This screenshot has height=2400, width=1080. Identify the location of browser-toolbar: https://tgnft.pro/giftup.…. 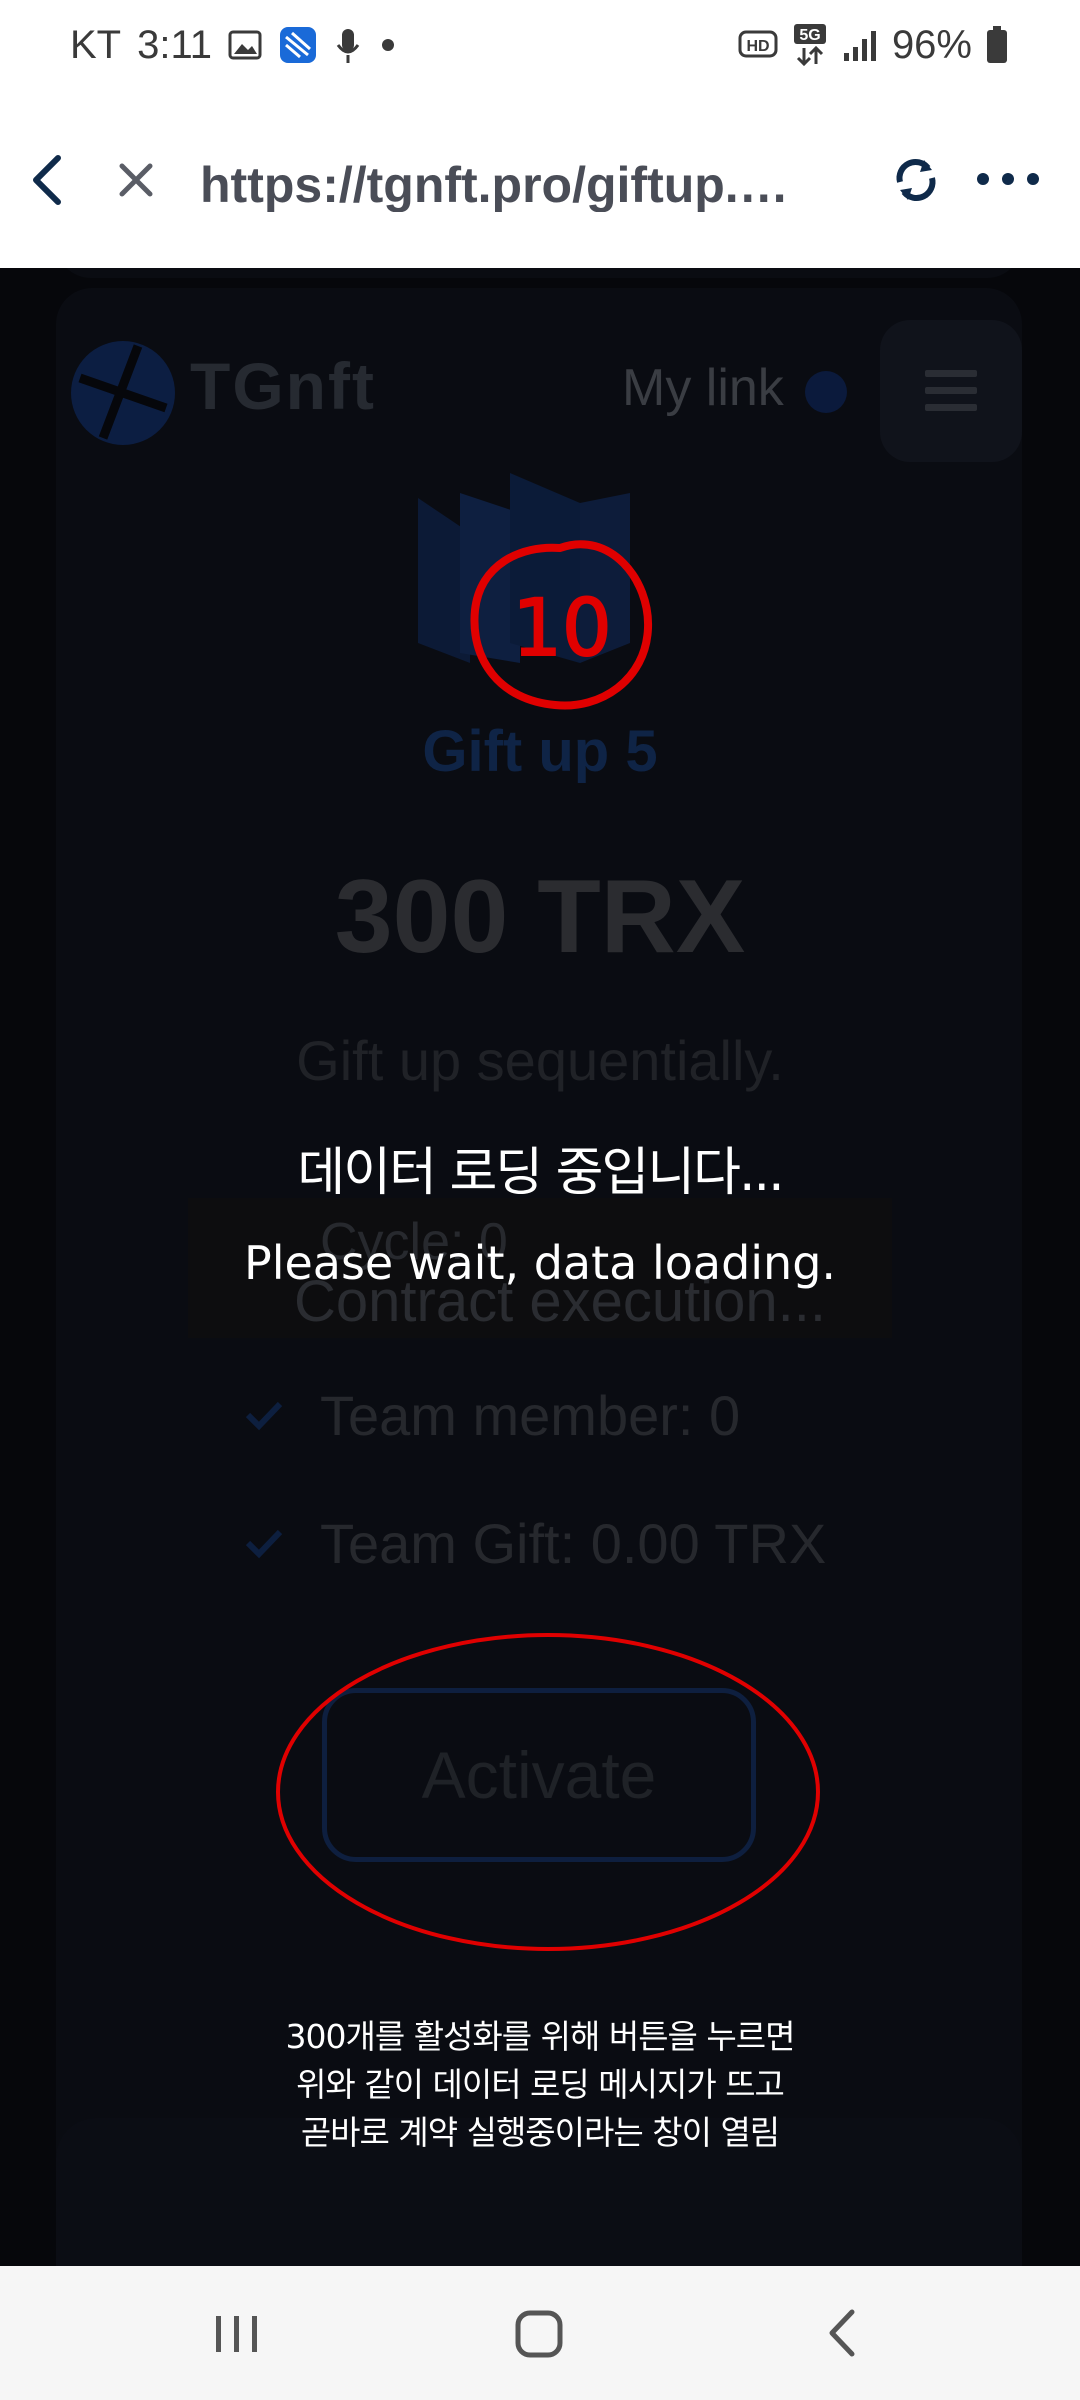
(540, 179).